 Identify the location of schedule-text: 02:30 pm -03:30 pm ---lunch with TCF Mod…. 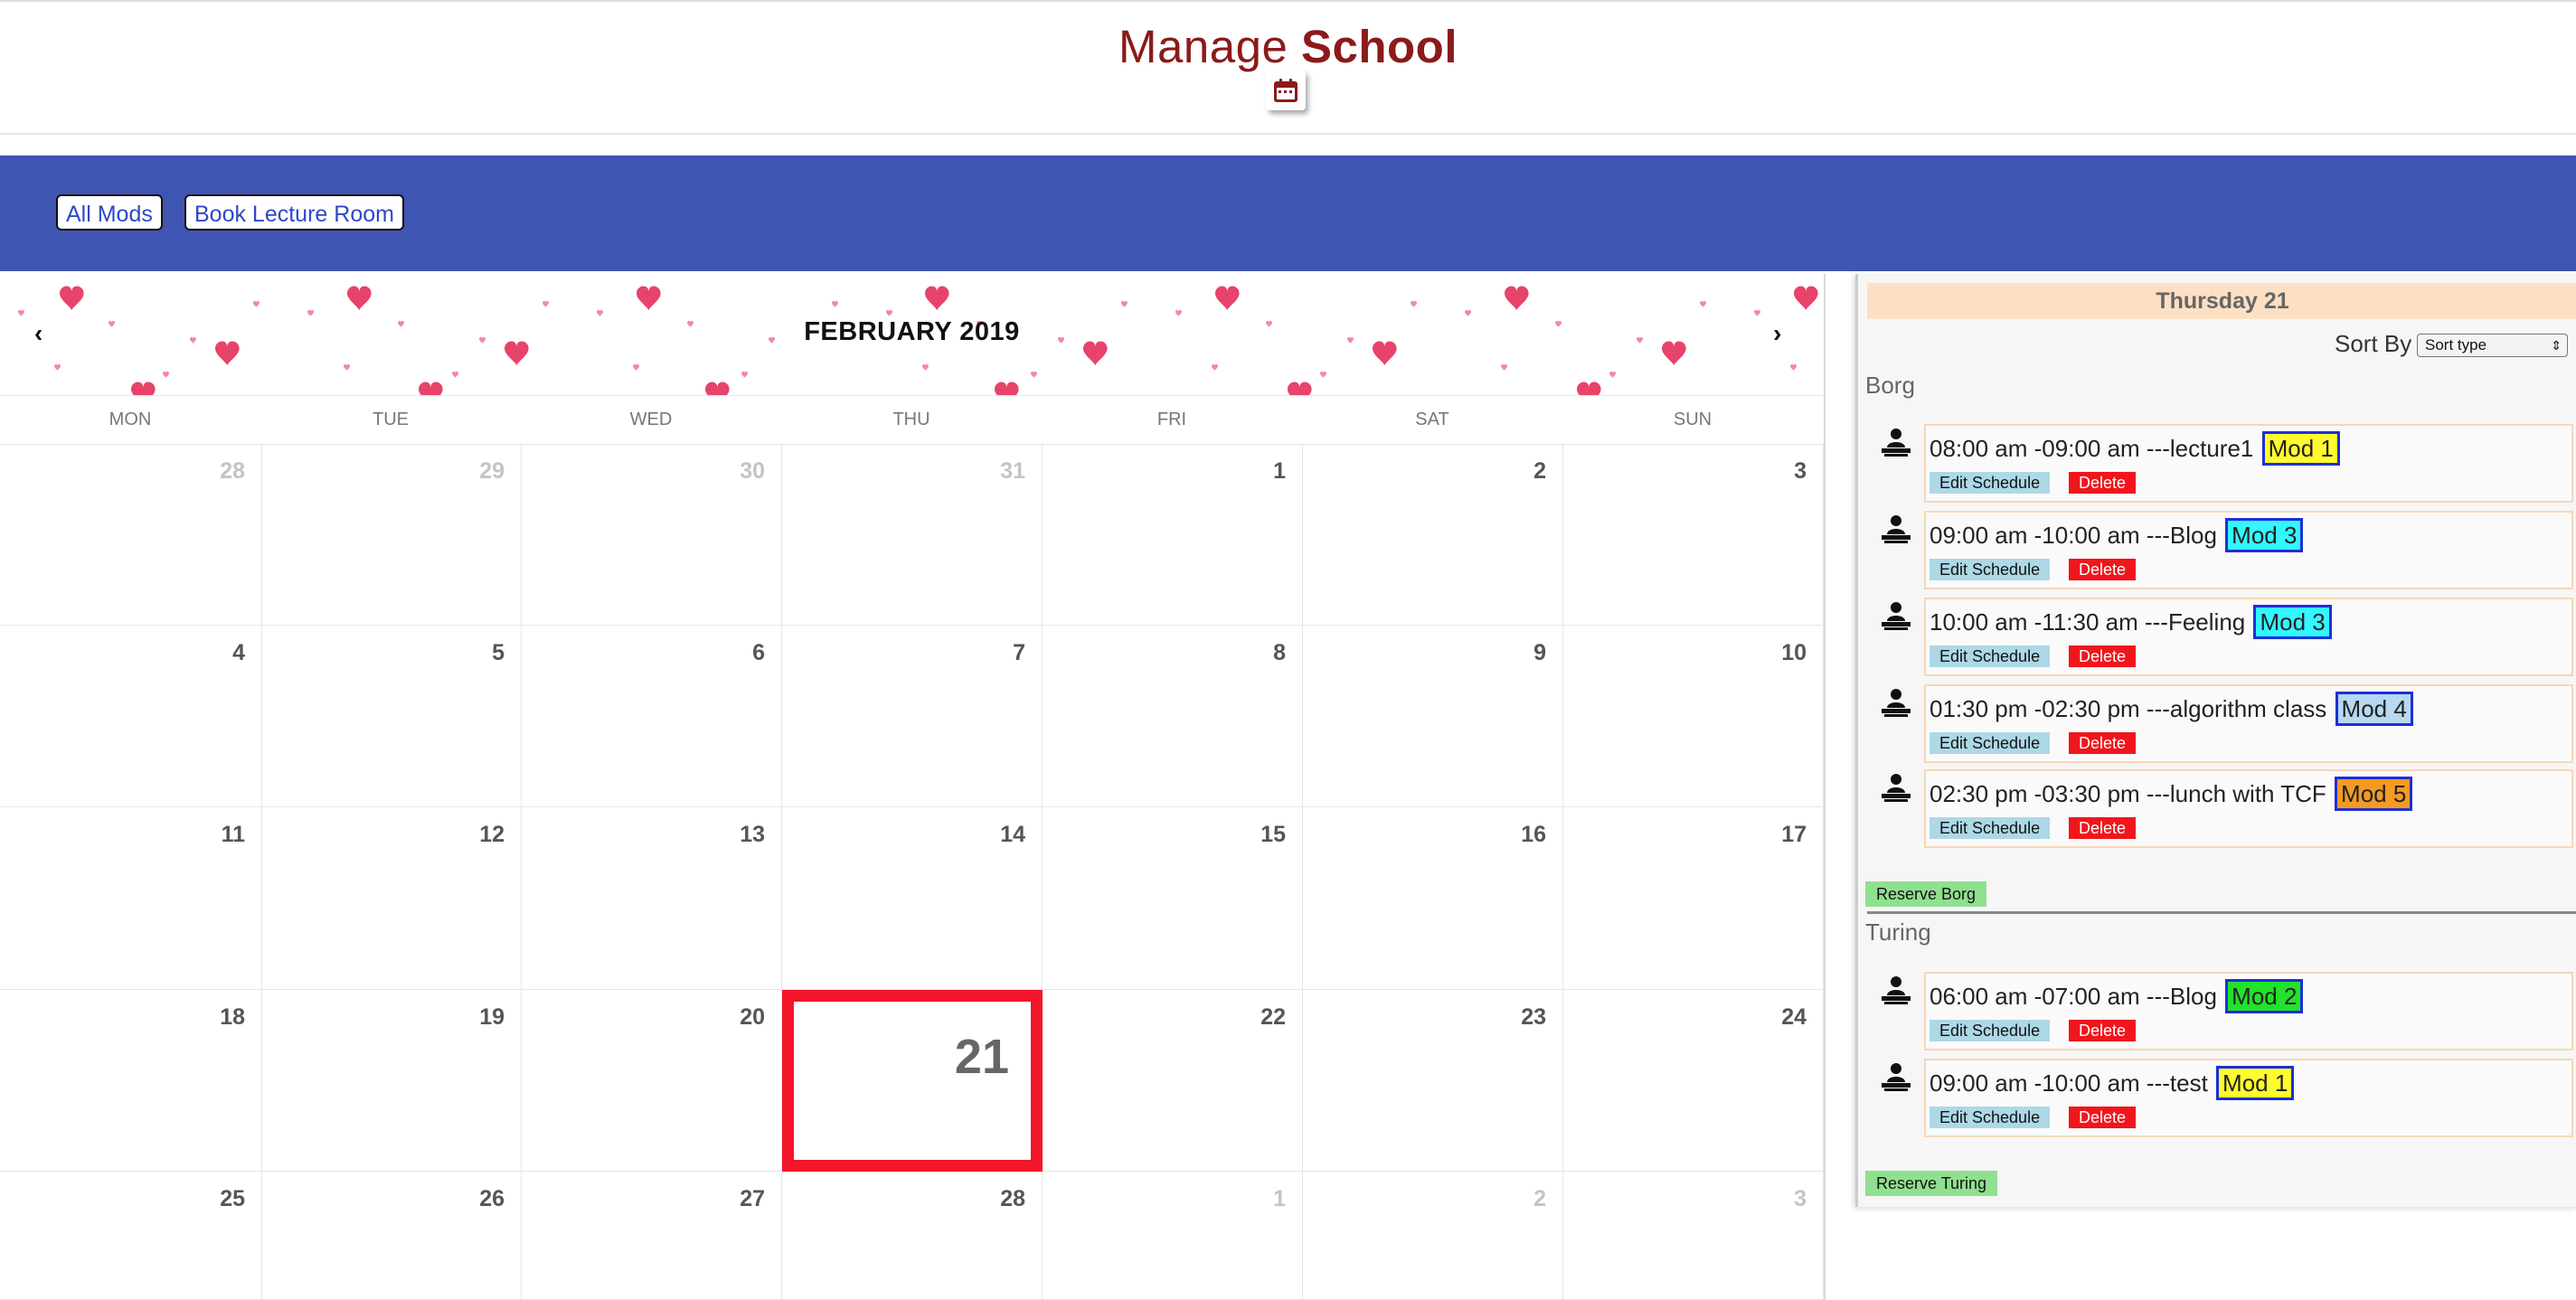
(2171, 794).